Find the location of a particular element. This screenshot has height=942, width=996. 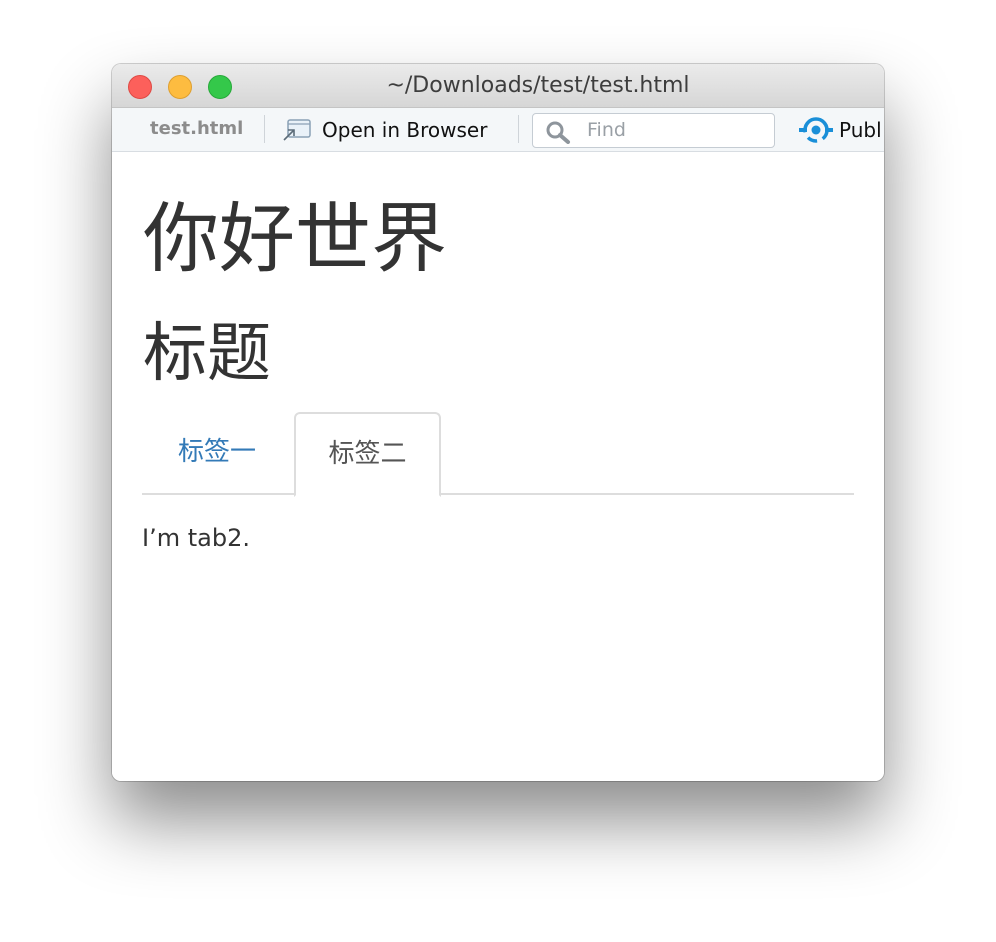

tab-pane-content: I’m tab2. is located at coordinates (196, 538).